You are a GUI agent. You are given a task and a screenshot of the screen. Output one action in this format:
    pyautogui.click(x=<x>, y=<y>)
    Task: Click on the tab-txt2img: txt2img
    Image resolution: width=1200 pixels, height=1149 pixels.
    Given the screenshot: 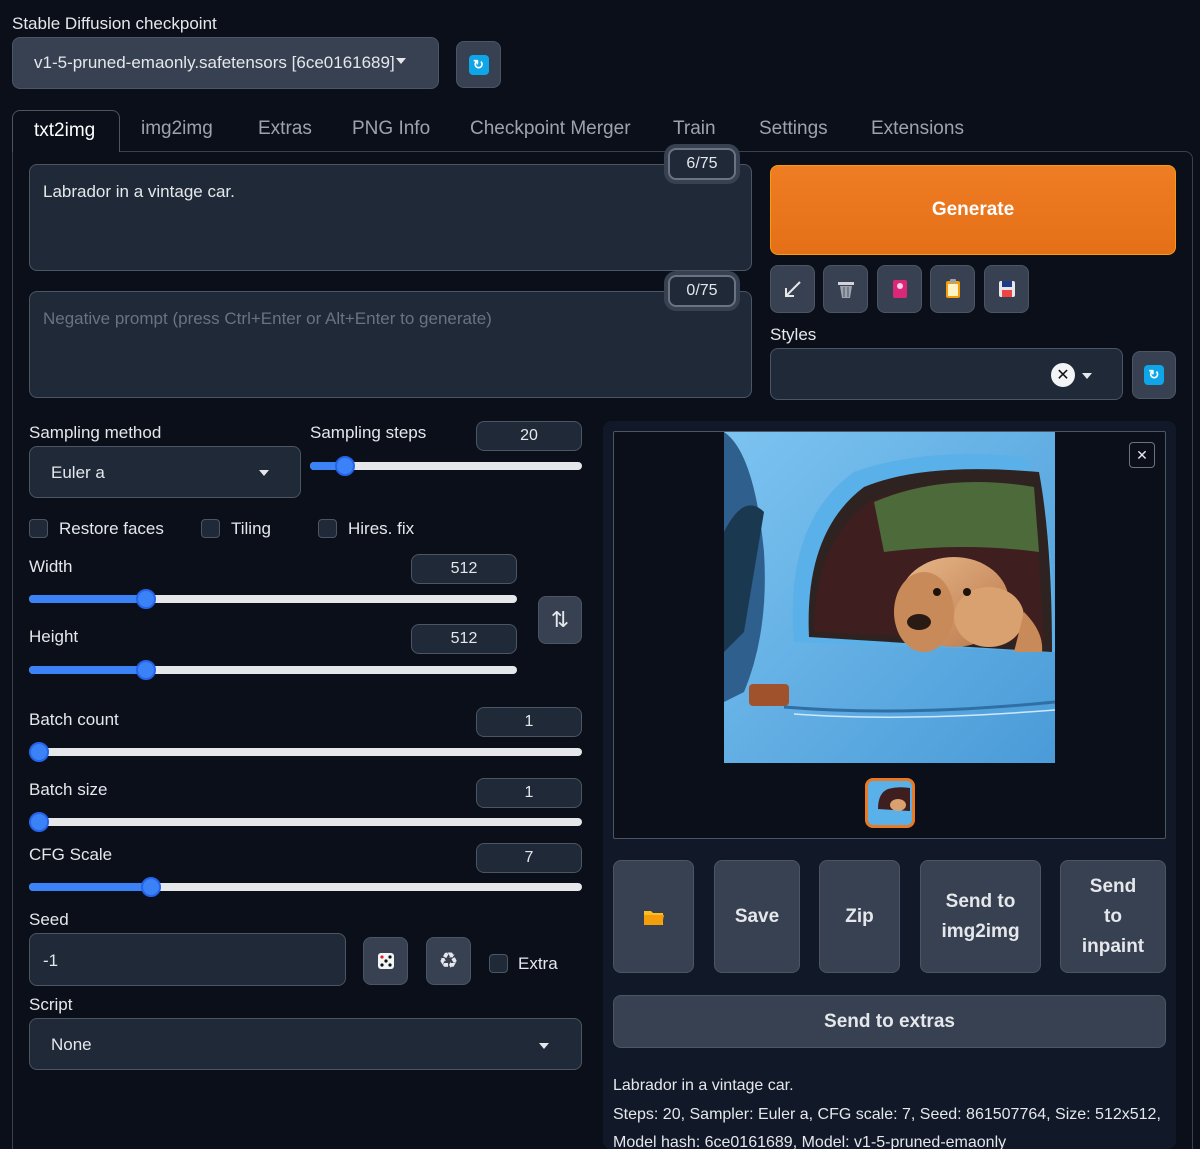 What is the action you would take?
    pyautogui.click(x=66, y=131)
    